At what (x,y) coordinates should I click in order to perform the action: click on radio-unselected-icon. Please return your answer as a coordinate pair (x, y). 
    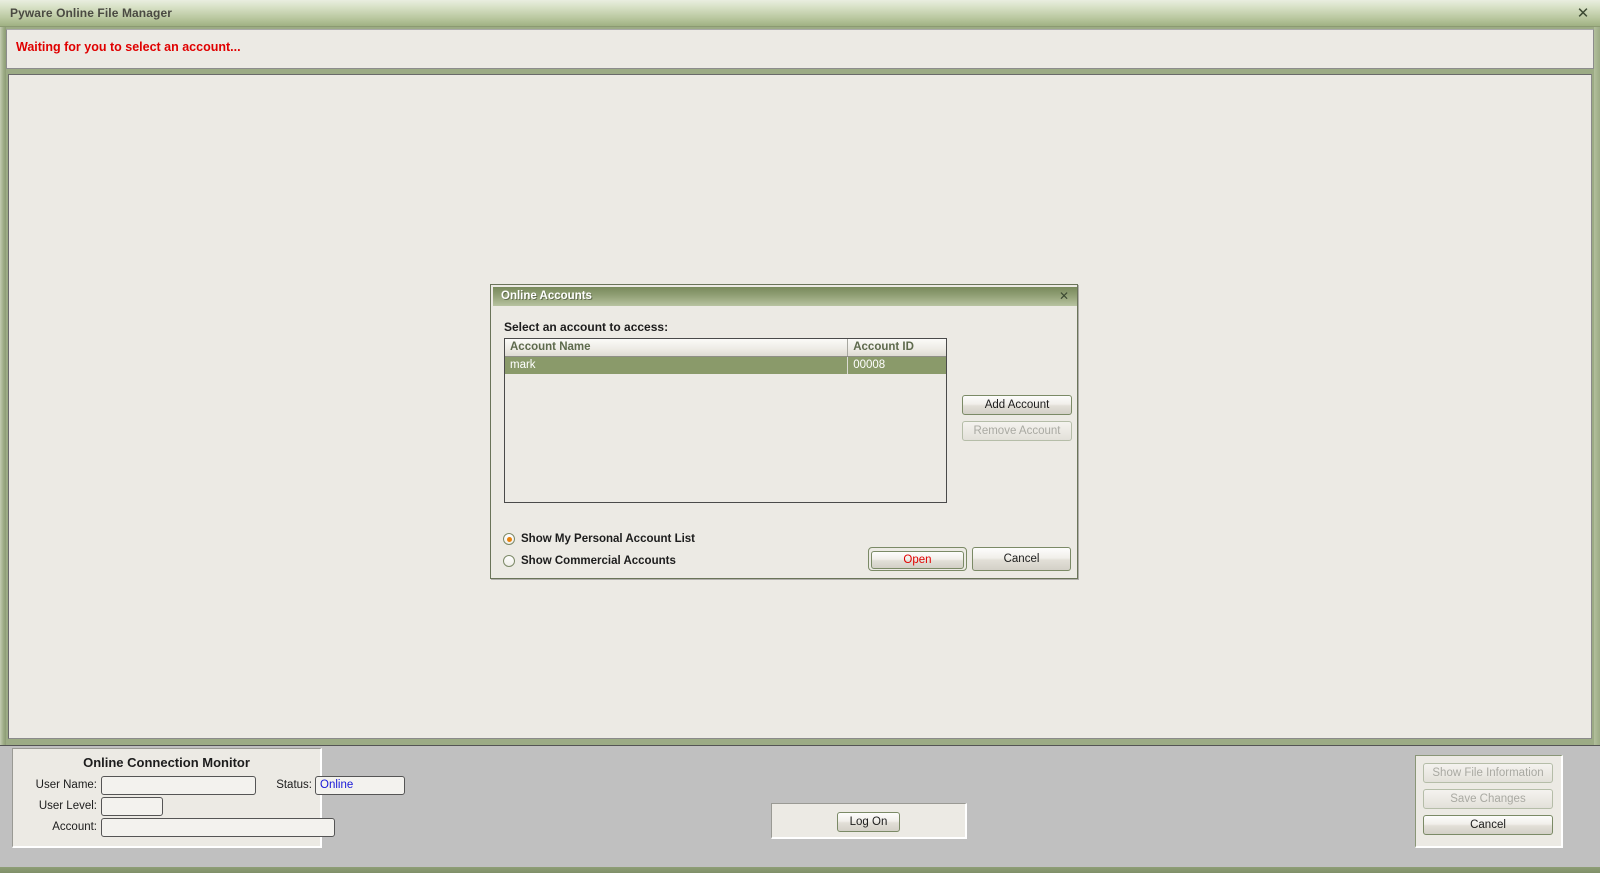
    Looking at the image, I should click on (509, 561).